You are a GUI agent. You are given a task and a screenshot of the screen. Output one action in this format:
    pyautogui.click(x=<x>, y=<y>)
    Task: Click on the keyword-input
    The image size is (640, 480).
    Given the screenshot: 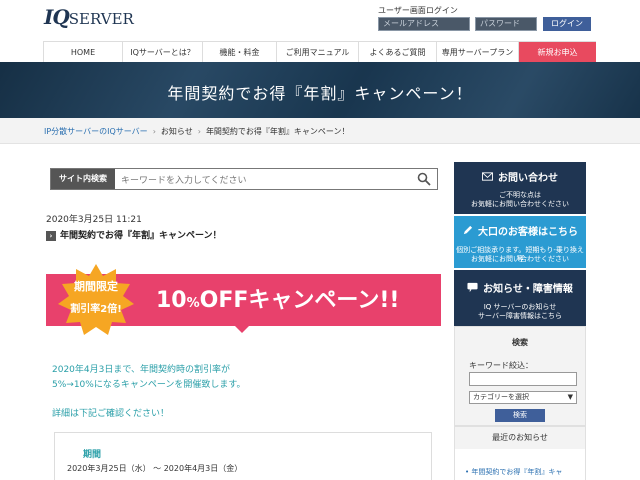 What is the action you would take?
    pyautogui.click(x=523, y=379)
    